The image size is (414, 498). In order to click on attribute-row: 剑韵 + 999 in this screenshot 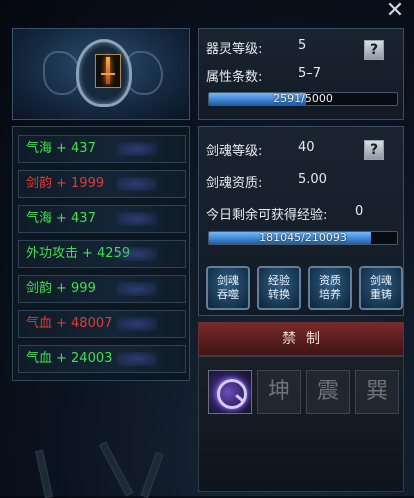, I will do `click(102, 289)`.